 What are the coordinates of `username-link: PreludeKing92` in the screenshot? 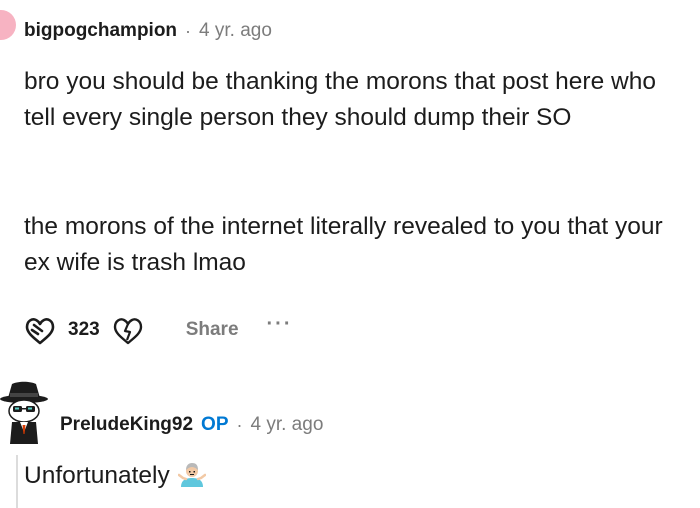 It's located at (126, 425).